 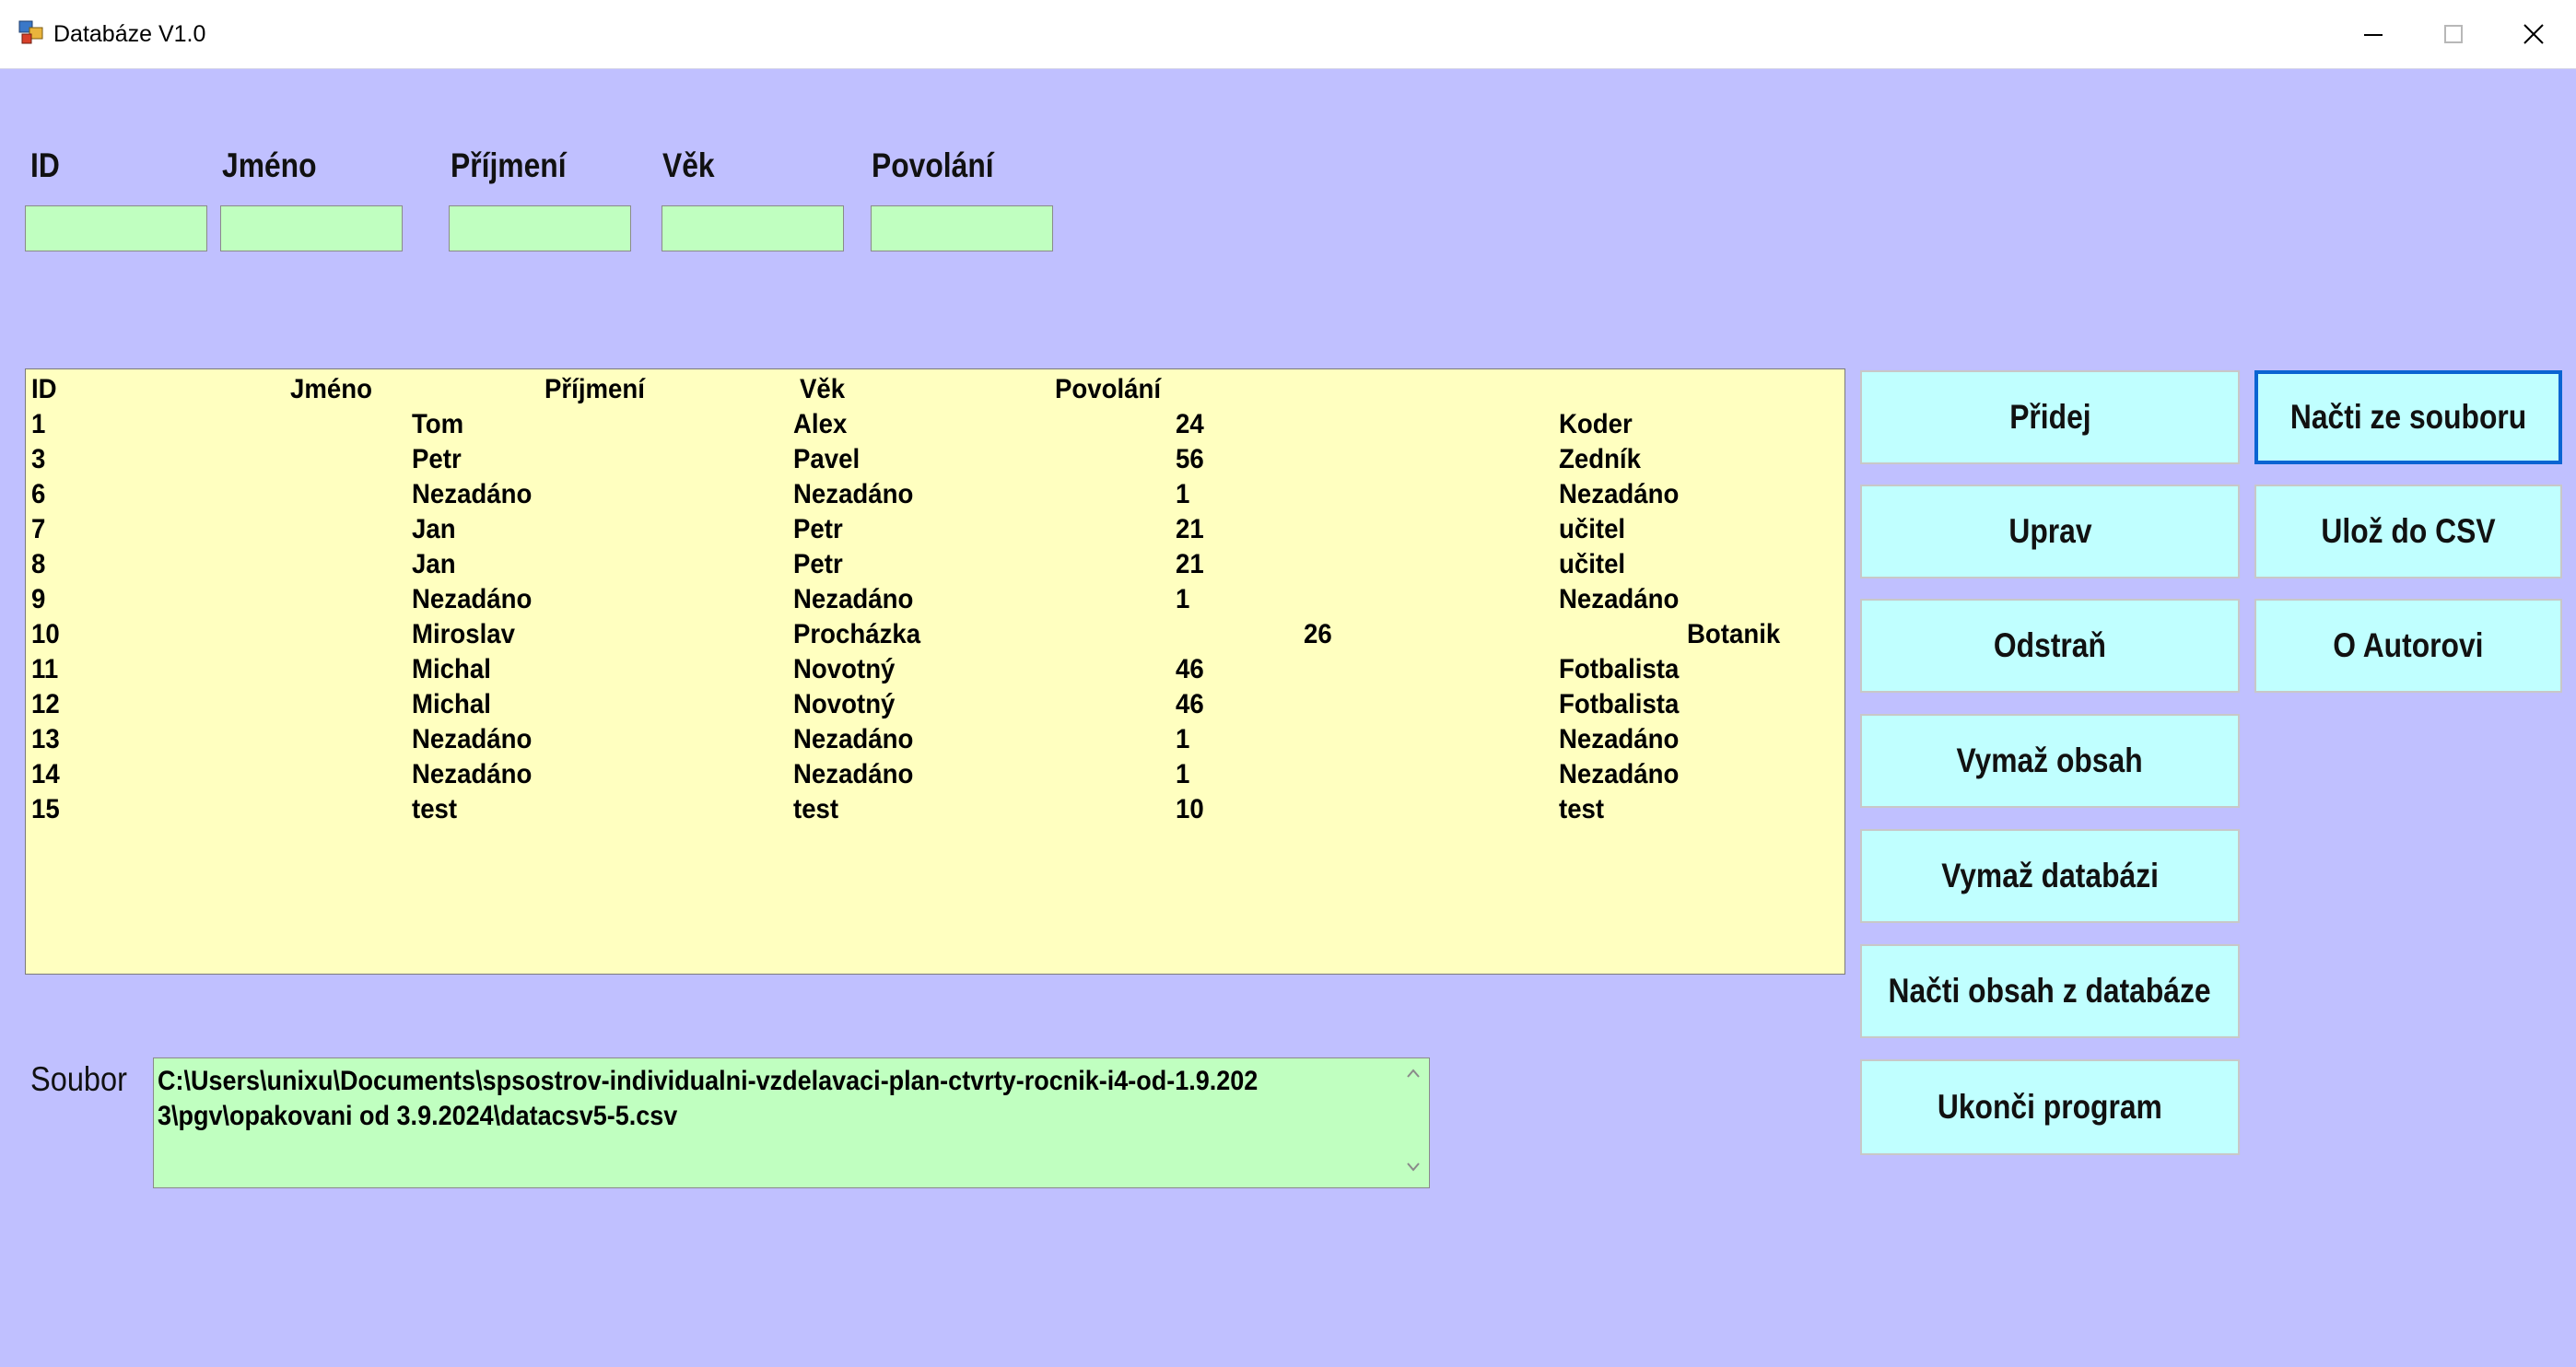 I want to click on o-autorovi-label: O Autorovi, so click(x=2408, y=645).